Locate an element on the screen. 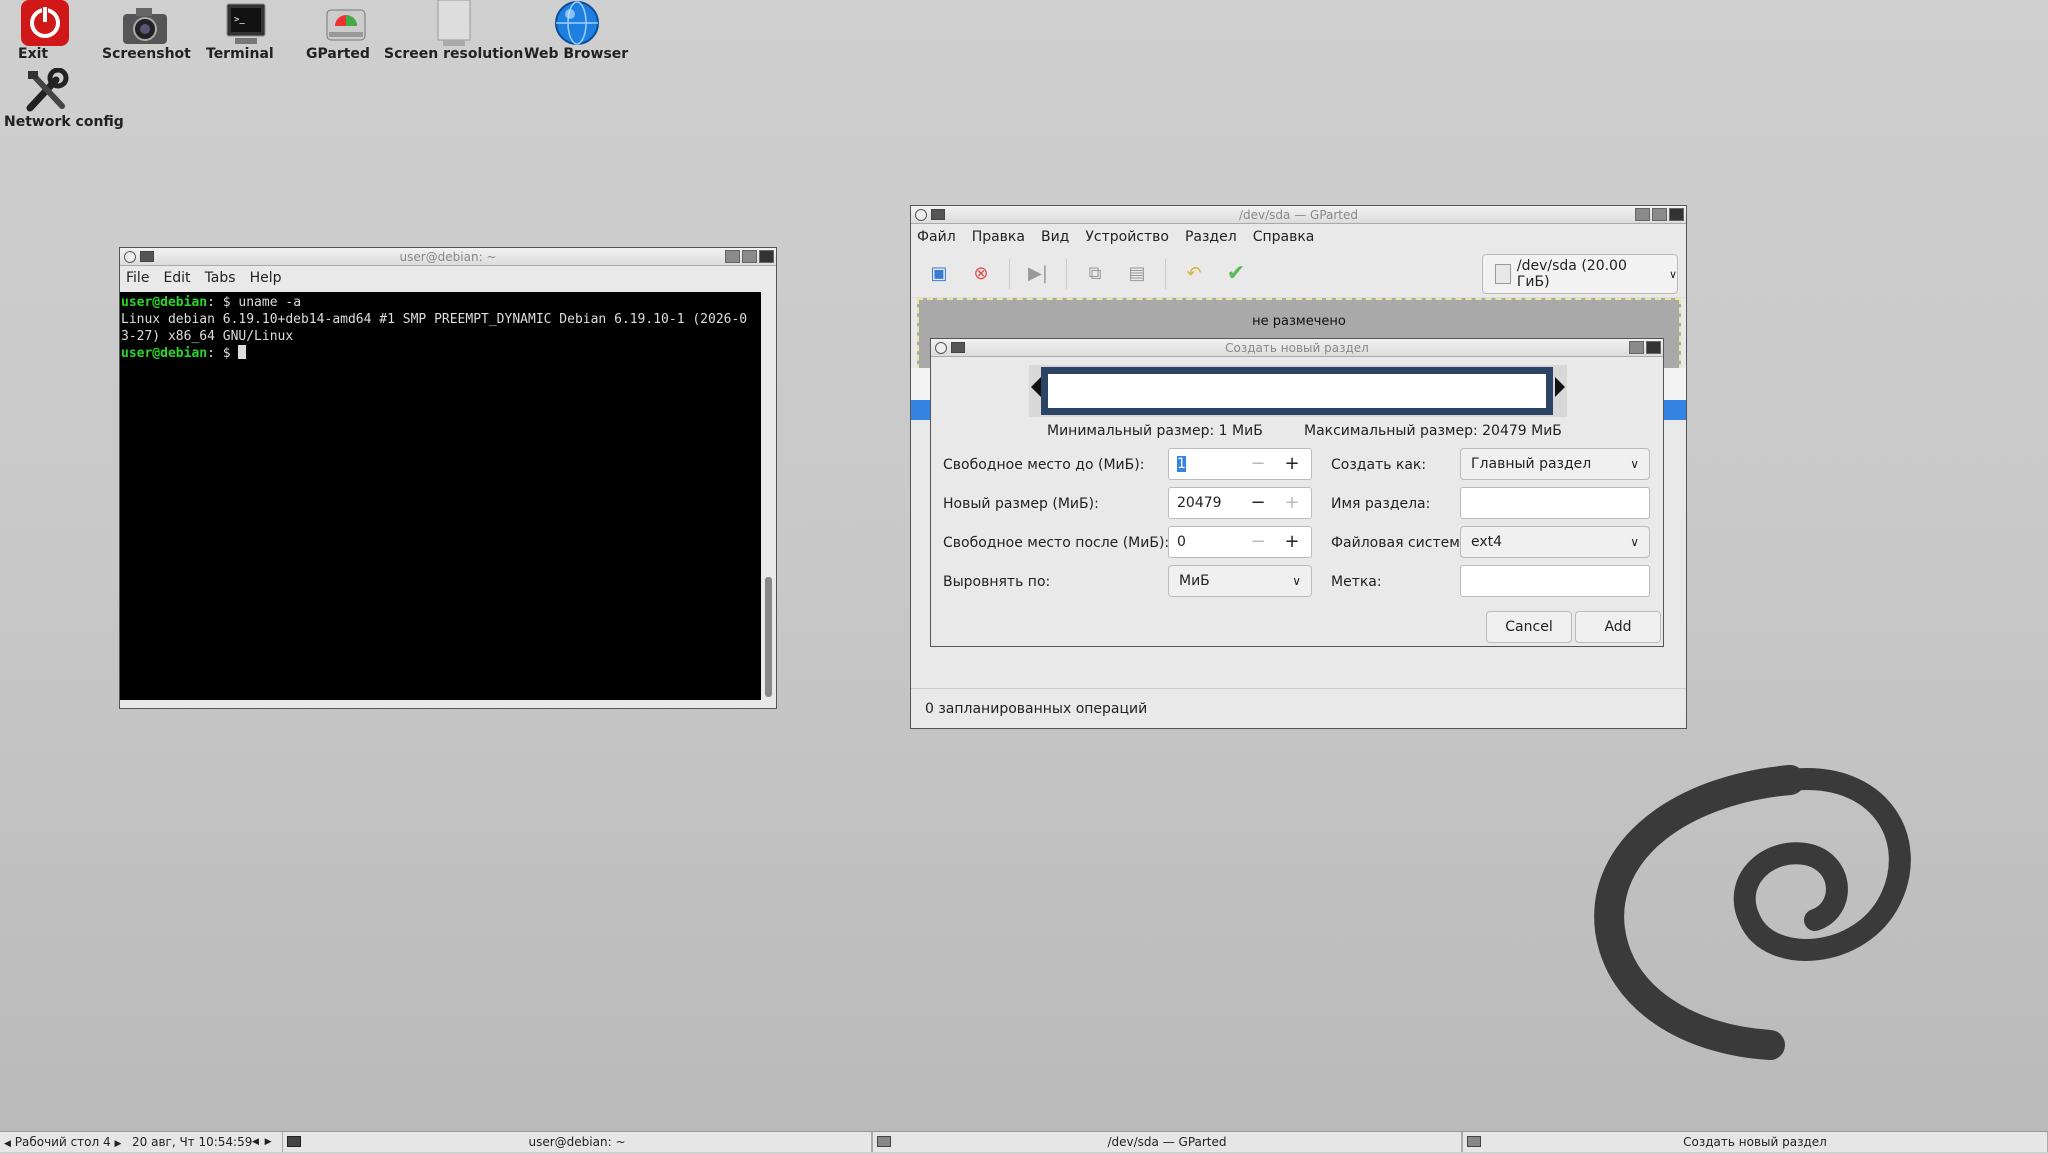  toolbar-separator is located at coordinates (1066, 273).